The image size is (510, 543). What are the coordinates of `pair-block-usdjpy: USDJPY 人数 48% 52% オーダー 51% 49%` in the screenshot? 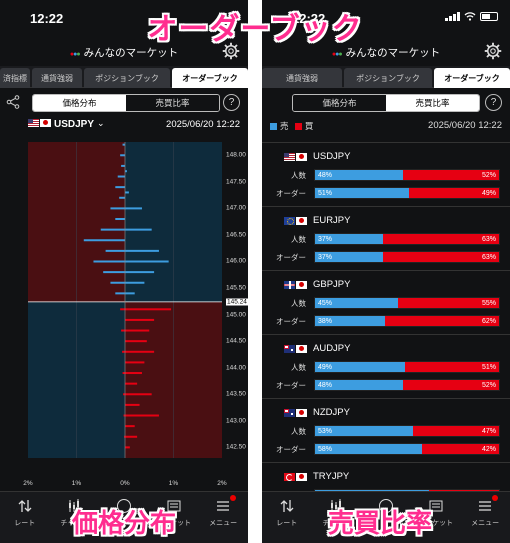 It's located at (386, 174).